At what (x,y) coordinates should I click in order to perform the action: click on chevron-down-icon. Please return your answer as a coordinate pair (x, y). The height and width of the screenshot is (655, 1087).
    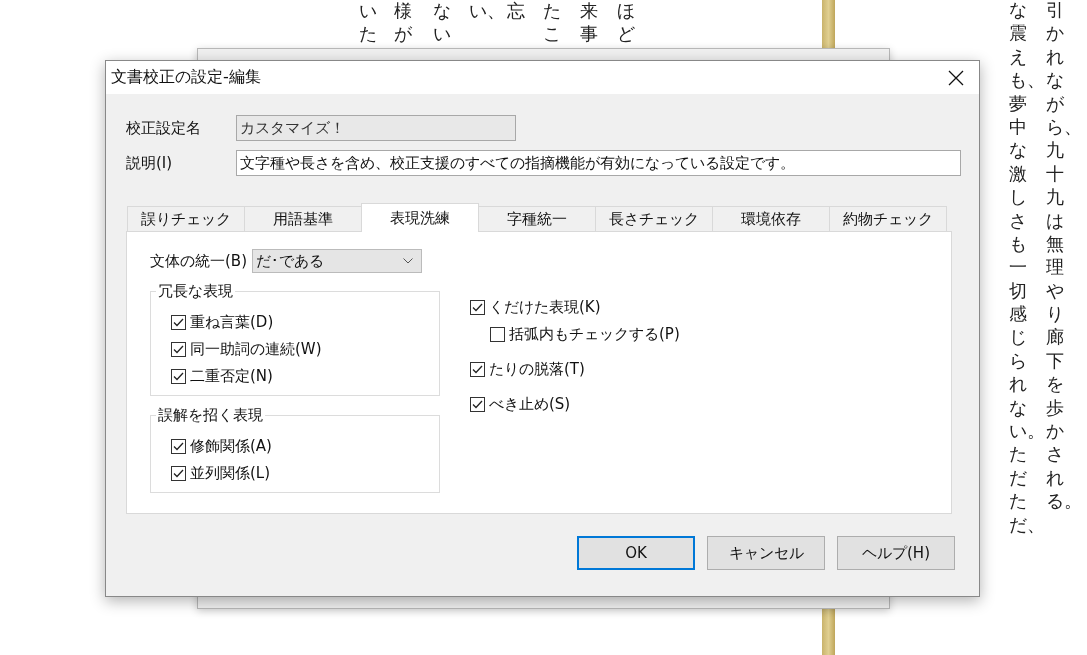
    Looking at the image, I should click on (408, 261).